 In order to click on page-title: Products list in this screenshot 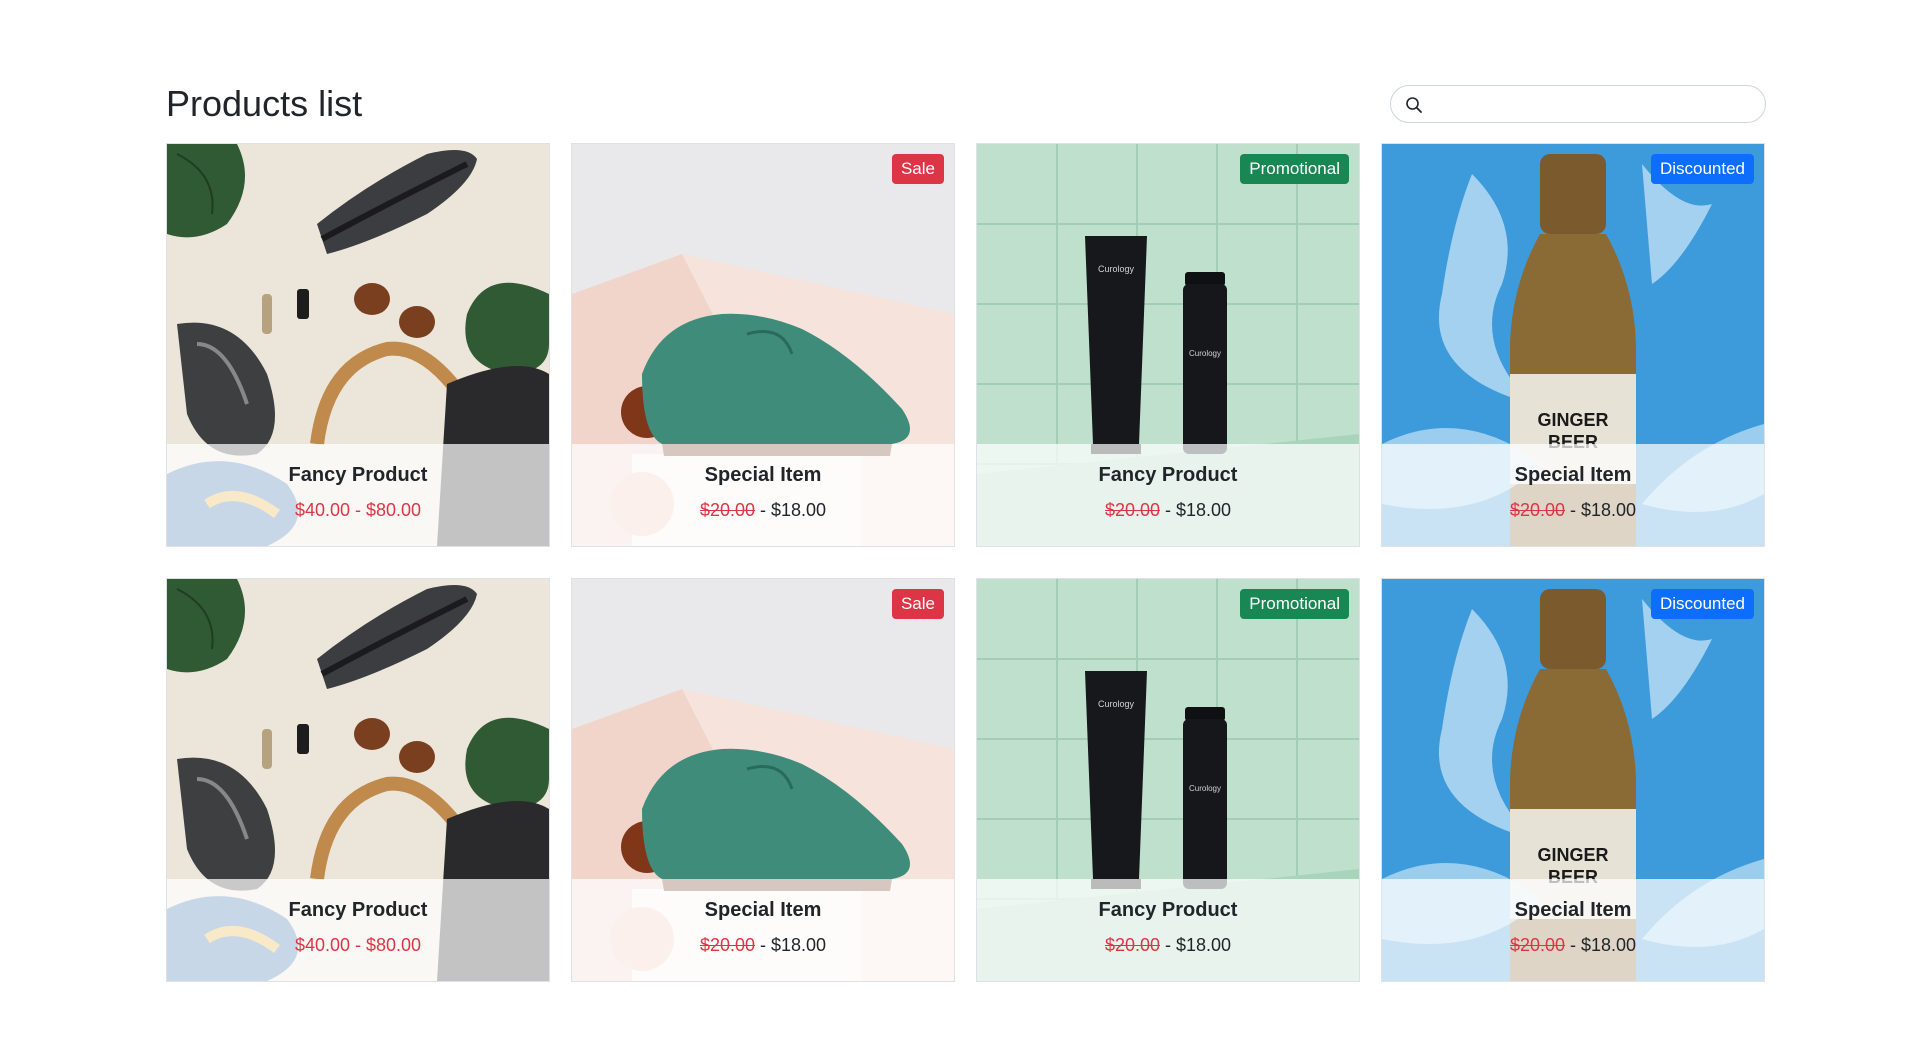, I will do `click(264, 103)`.